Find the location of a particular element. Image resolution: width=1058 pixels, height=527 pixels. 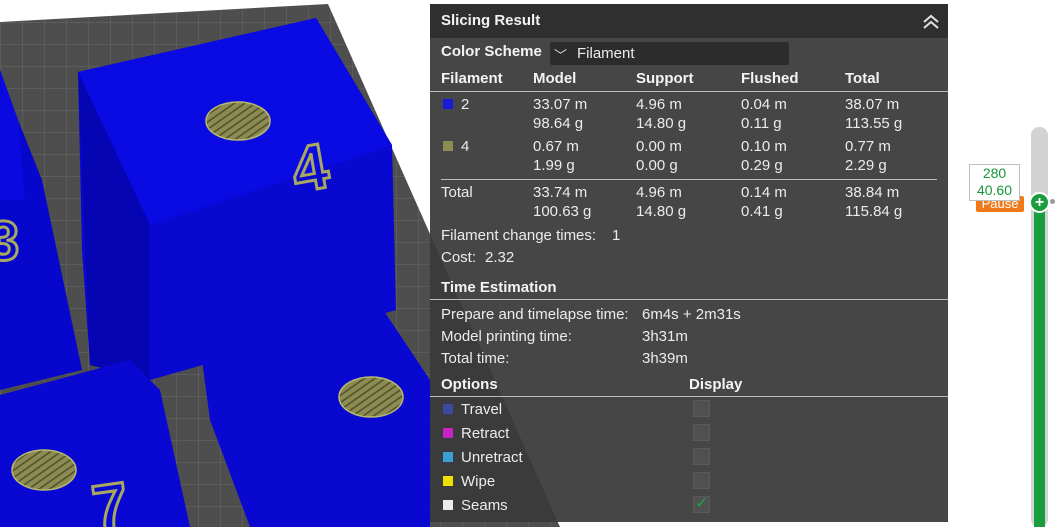

filament-4-flushed-weight: 0.29 g is located at coordinates (762, 165).